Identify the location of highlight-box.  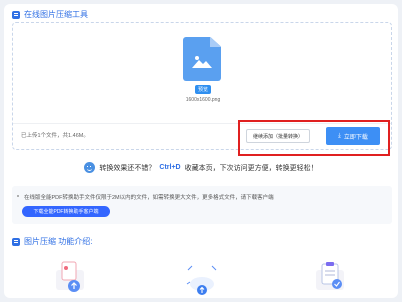
(314, 138).